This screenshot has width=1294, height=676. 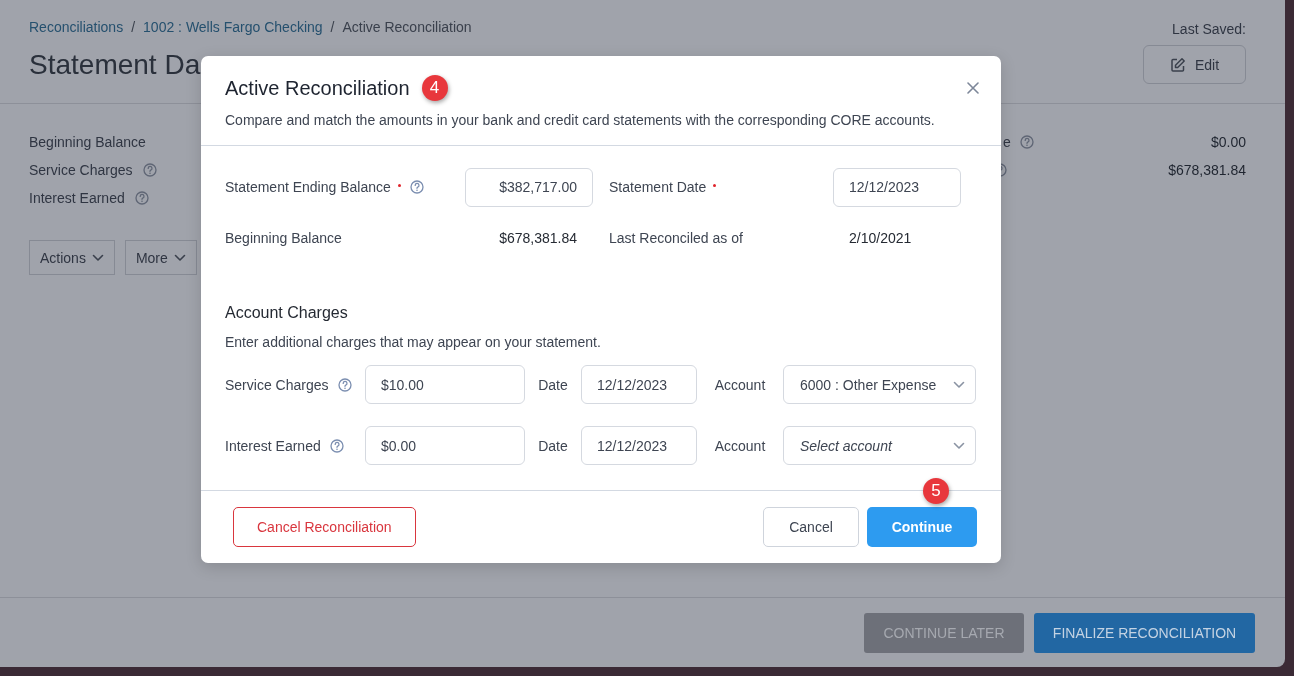 I want to click on summary-label: Beginning Balance, so click(x=87, y=142).